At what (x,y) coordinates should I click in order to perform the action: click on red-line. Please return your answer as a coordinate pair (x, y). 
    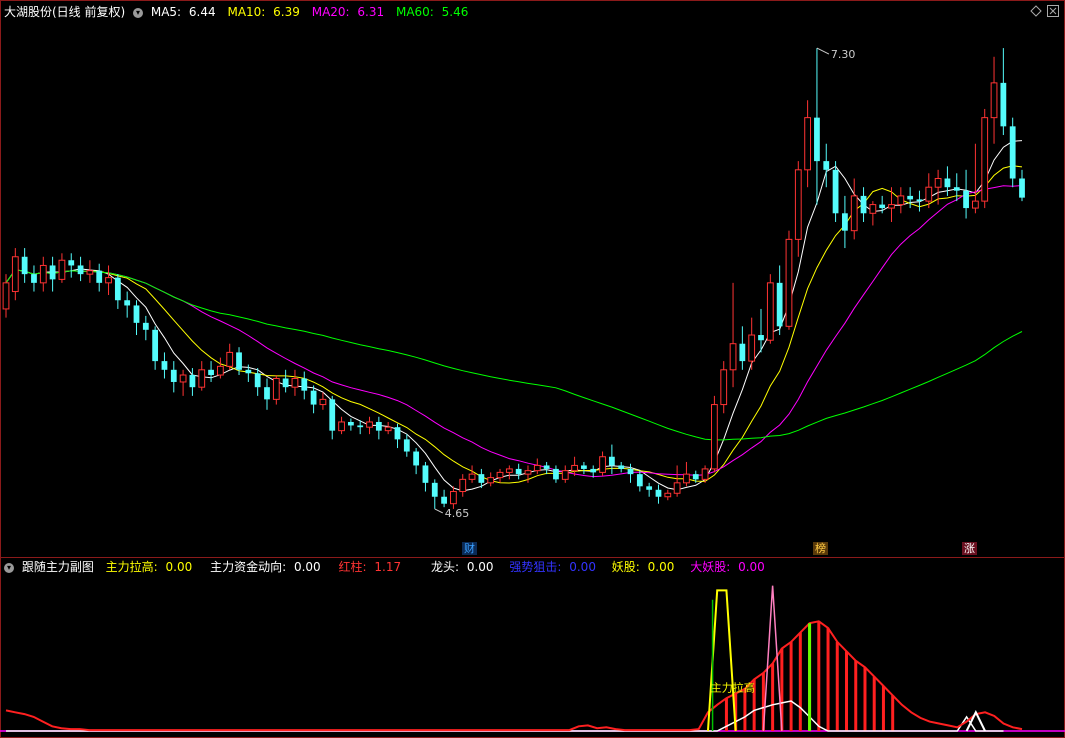
    Looking at the image, I should click on (514, 676).